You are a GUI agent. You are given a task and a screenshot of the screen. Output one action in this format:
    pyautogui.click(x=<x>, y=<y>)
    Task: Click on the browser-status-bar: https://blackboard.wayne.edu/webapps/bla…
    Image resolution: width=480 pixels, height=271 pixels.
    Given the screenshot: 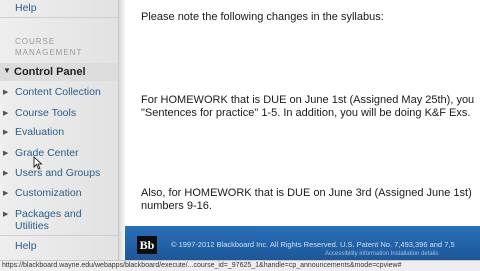 What is the action you would take?
    pyautogui.click(x=240, y=265)
    